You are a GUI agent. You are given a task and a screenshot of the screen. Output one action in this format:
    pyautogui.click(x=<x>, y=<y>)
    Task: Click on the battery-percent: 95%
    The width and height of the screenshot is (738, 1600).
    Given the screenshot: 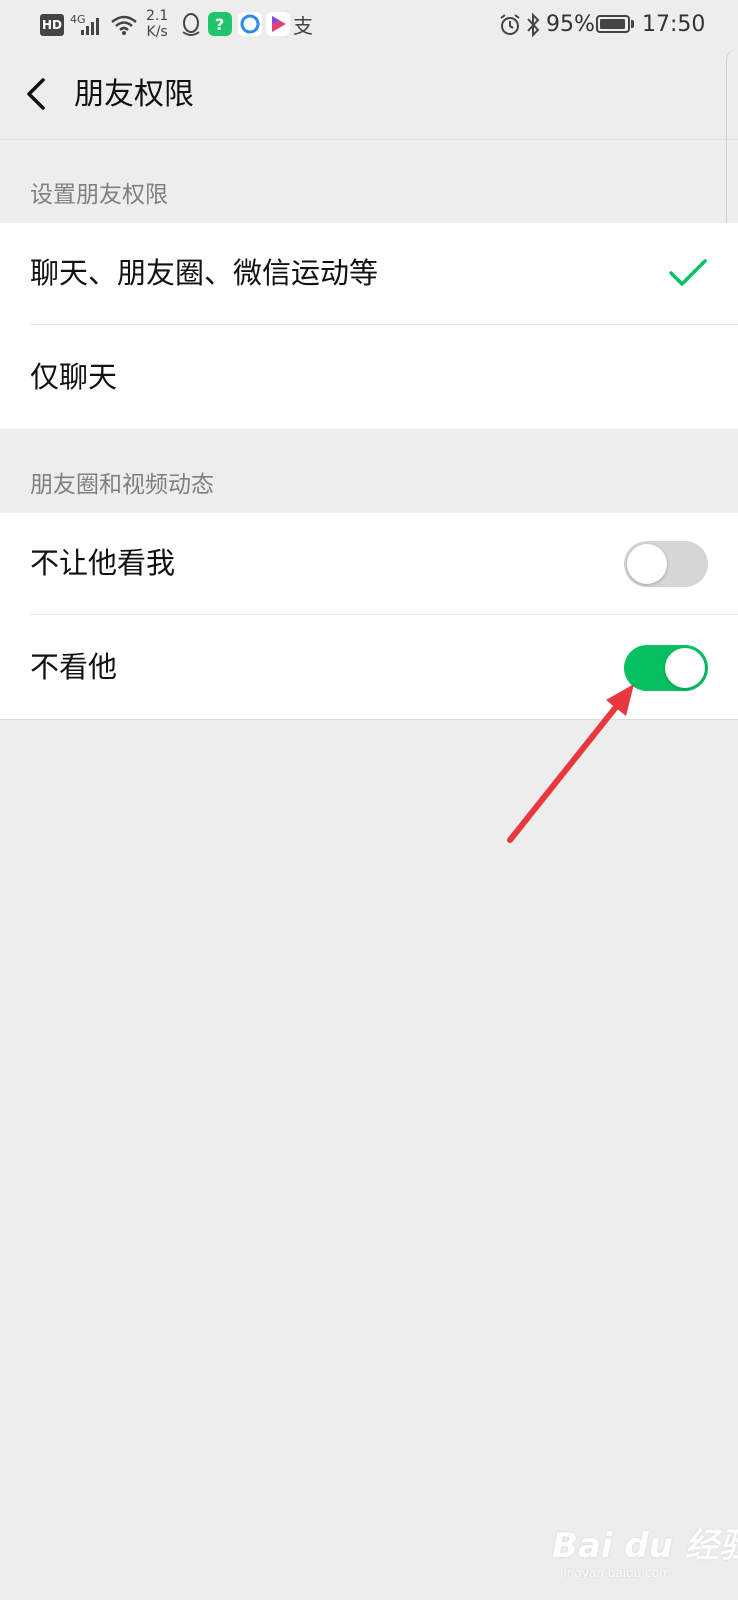 What is the action you would take?
    pyautogui.click(x=570, y=24)
    